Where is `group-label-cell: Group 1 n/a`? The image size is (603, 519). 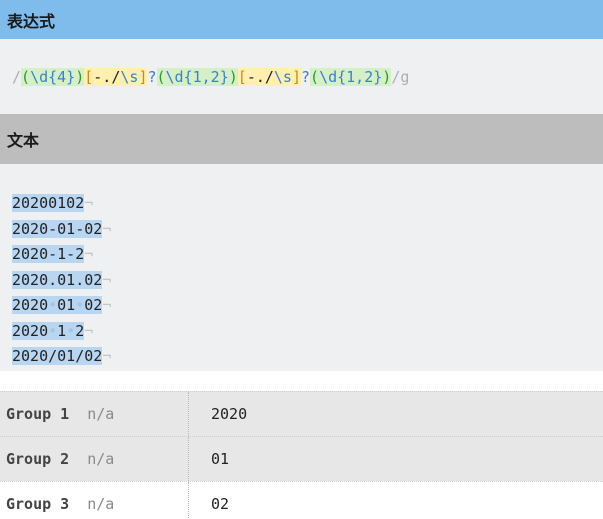
group-label-cell: Group 1 n/a is located at coordinates (94, 414).